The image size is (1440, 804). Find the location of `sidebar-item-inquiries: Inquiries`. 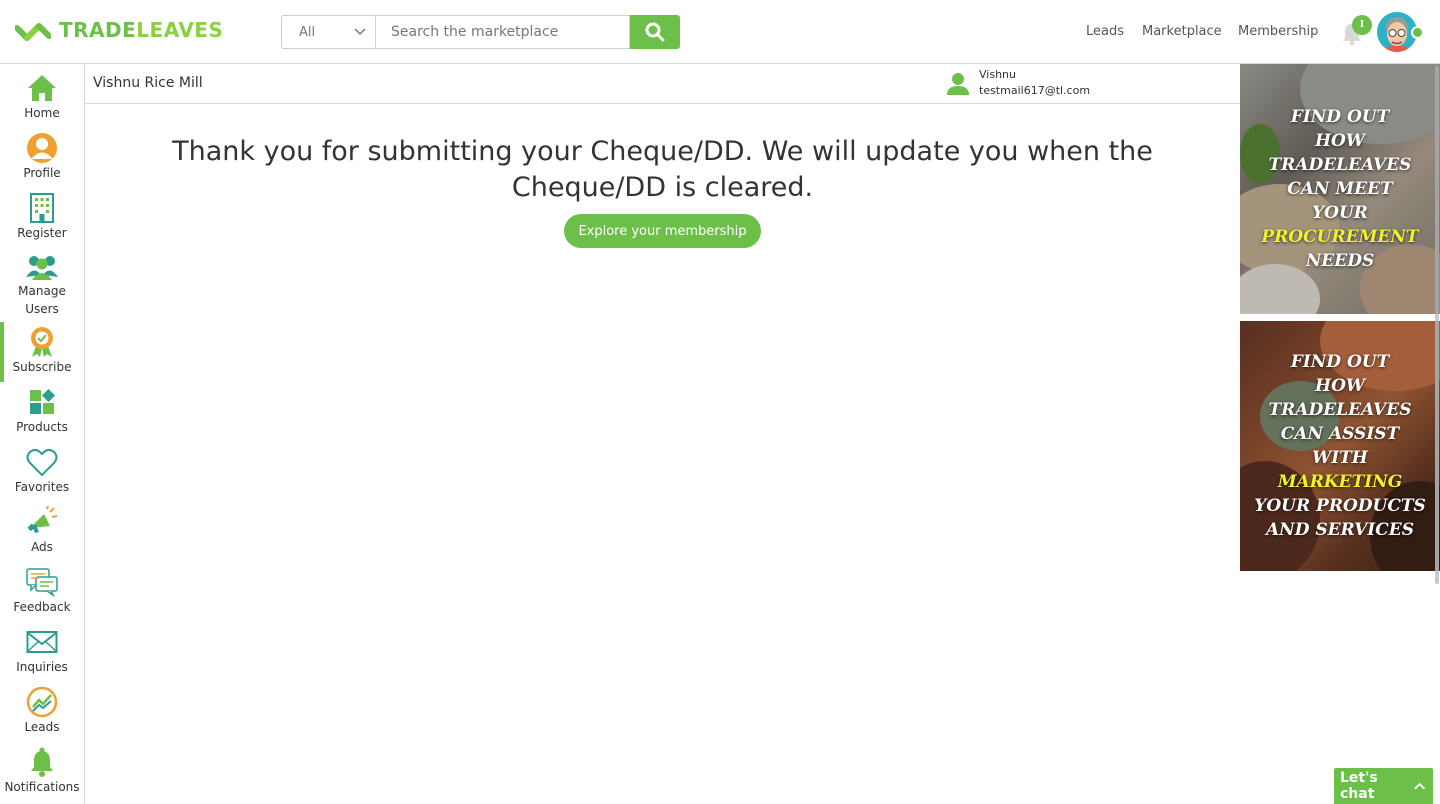

sidebar-item-inquiries: Inquiries is located at coordinates (42, 652).